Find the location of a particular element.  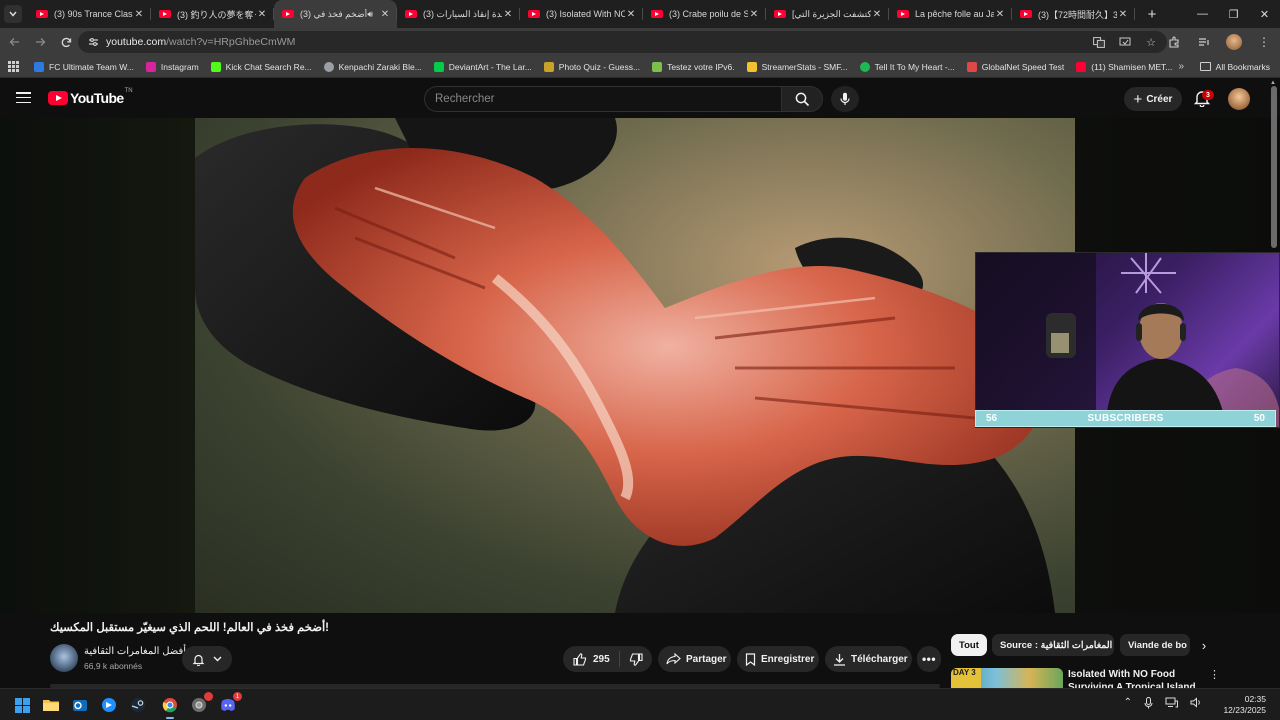

maximize-button: ❐ is located at coordinates (1233, 14).